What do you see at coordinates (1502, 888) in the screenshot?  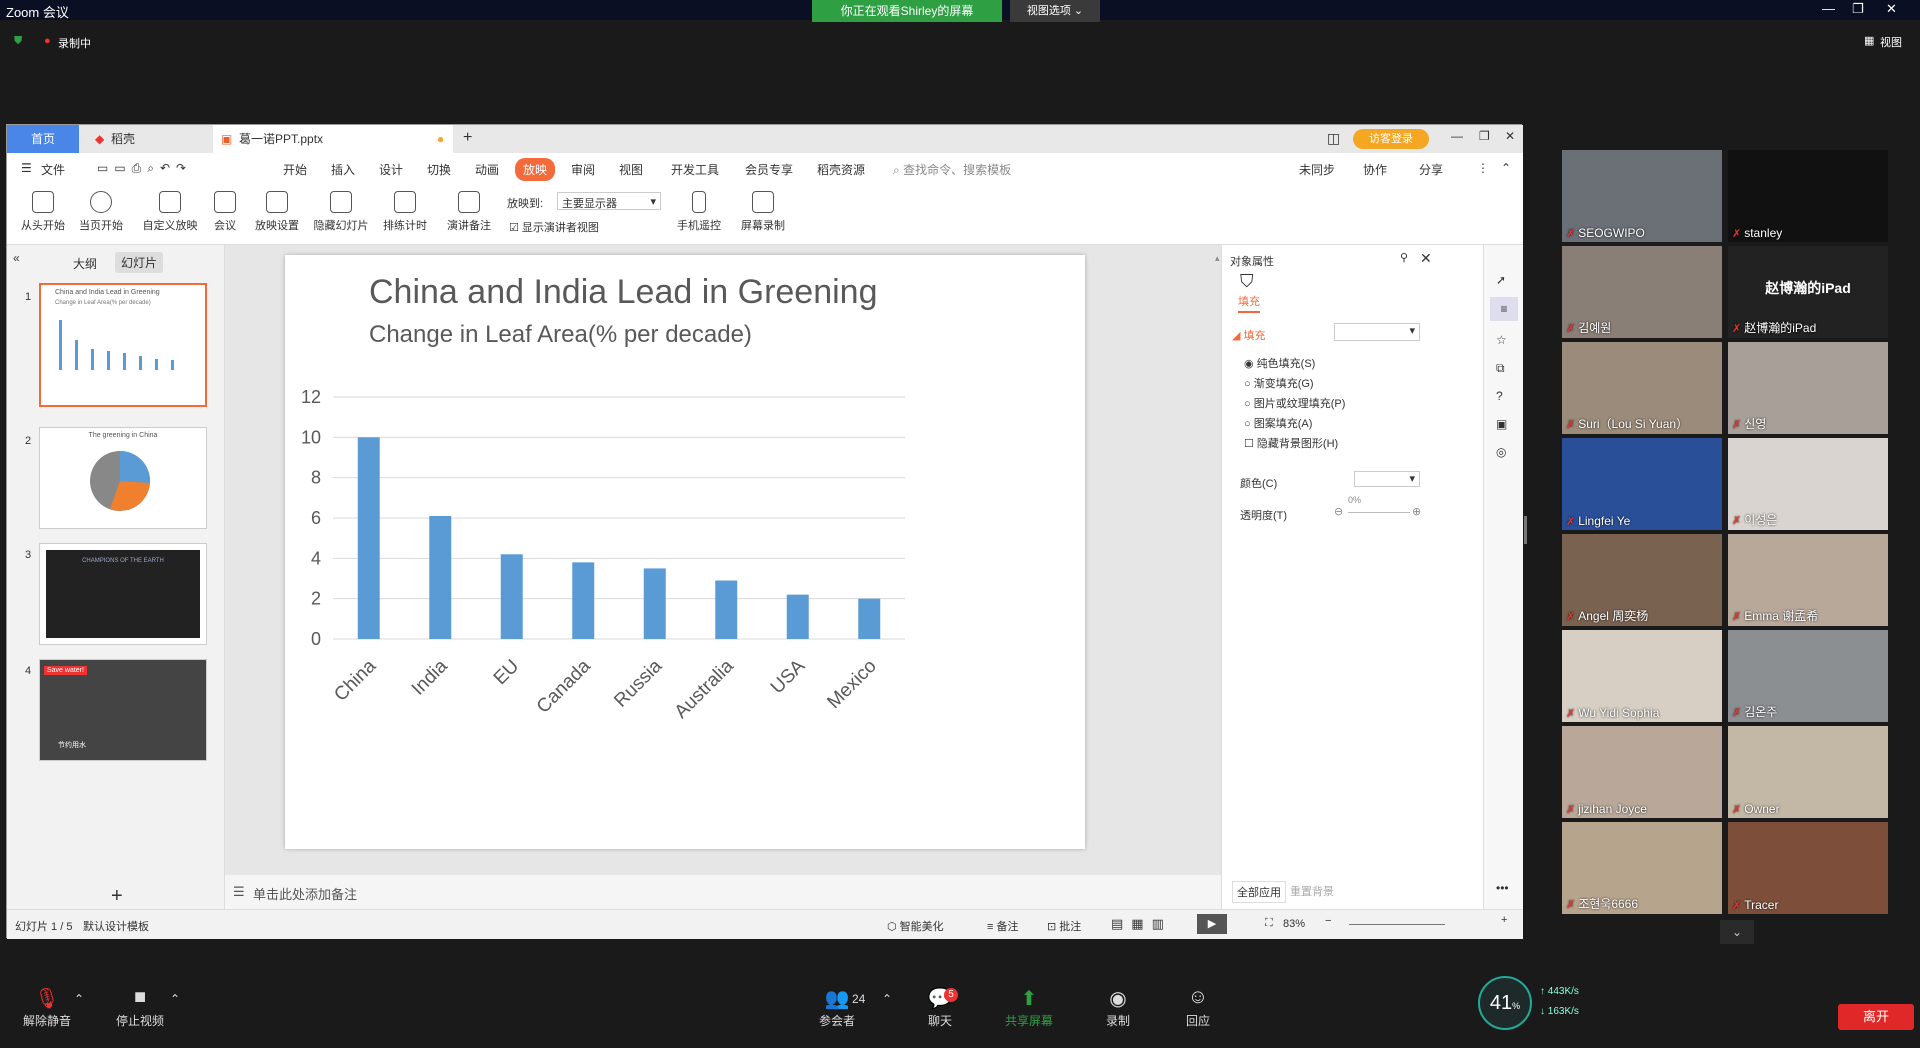 I see `more-tools-icon: •••` at bounding box center [1502, 888].